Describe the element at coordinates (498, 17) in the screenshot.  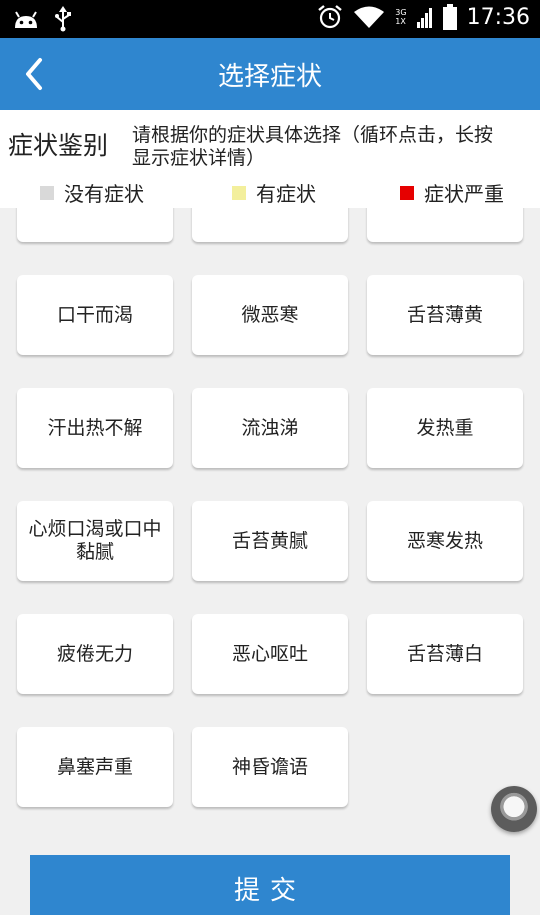
I see `clock: 17:36` at that location.